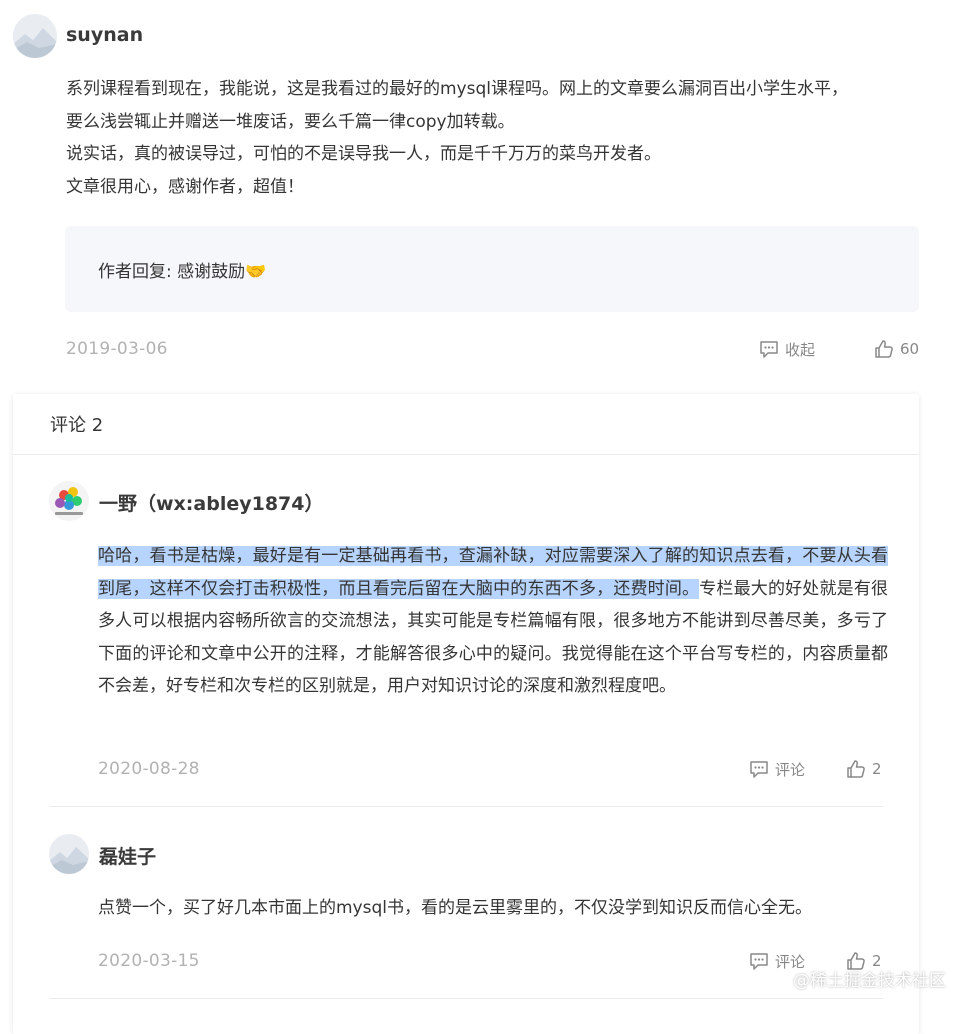 This screenshot has width=972, height=1034. Describe the element at coordinates (104, 35) in the screenshot. I see `post-username: suynan` at that location.